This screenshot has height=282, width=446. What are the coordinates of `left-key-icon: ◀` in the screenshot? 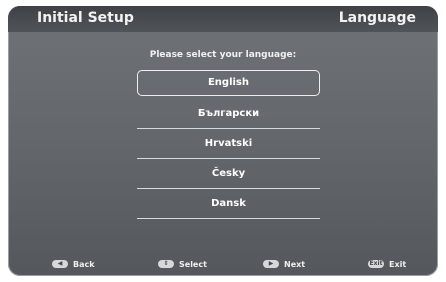 It's located at (60, 264).